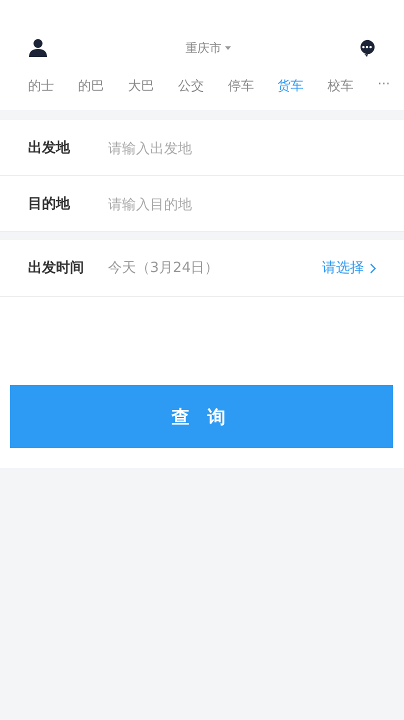  What do you see at coordinates (141, 86) in the screenshot?
I see `tab: 大巴` at bounding box center [141, 86].